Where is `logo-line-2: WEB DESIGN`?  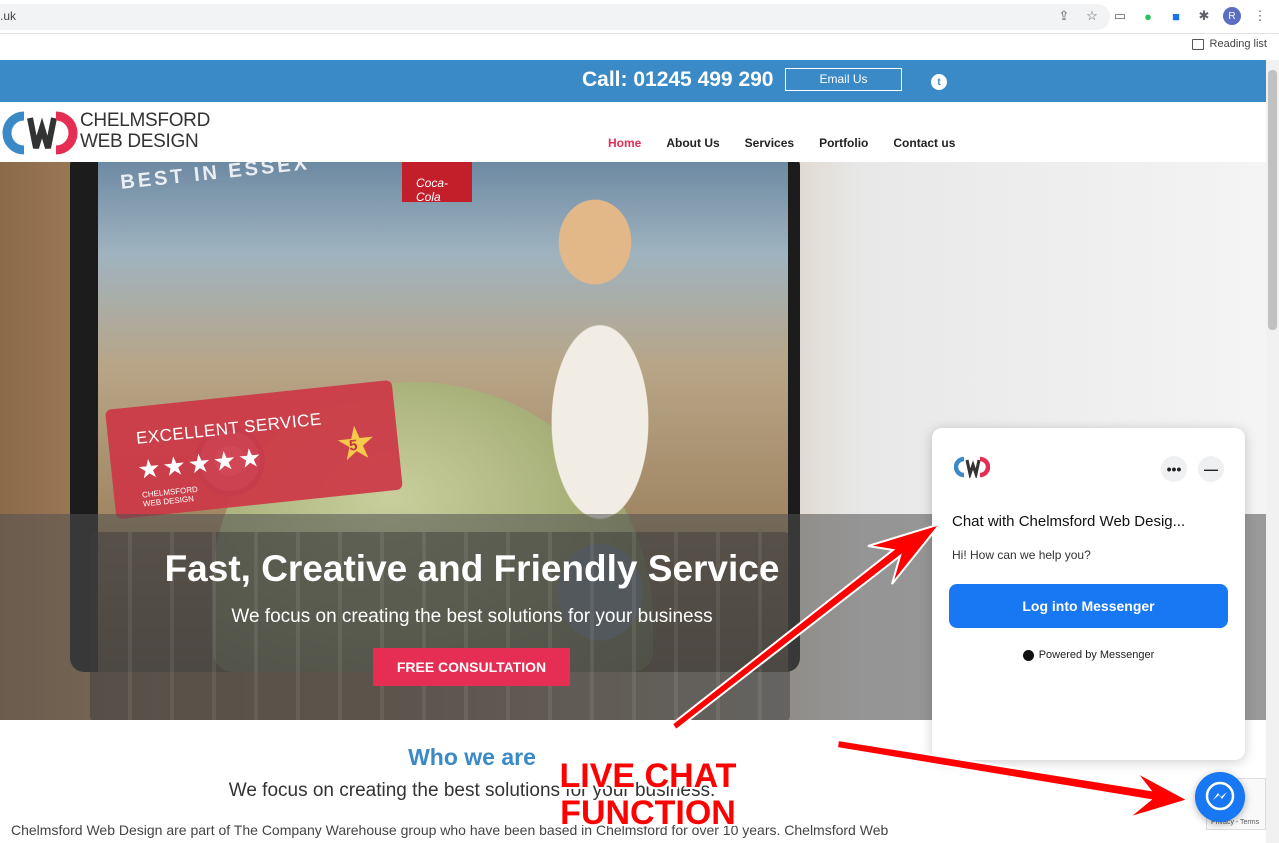 logo-line-2: WEB DESIGN is located at coordinates (139, 141).